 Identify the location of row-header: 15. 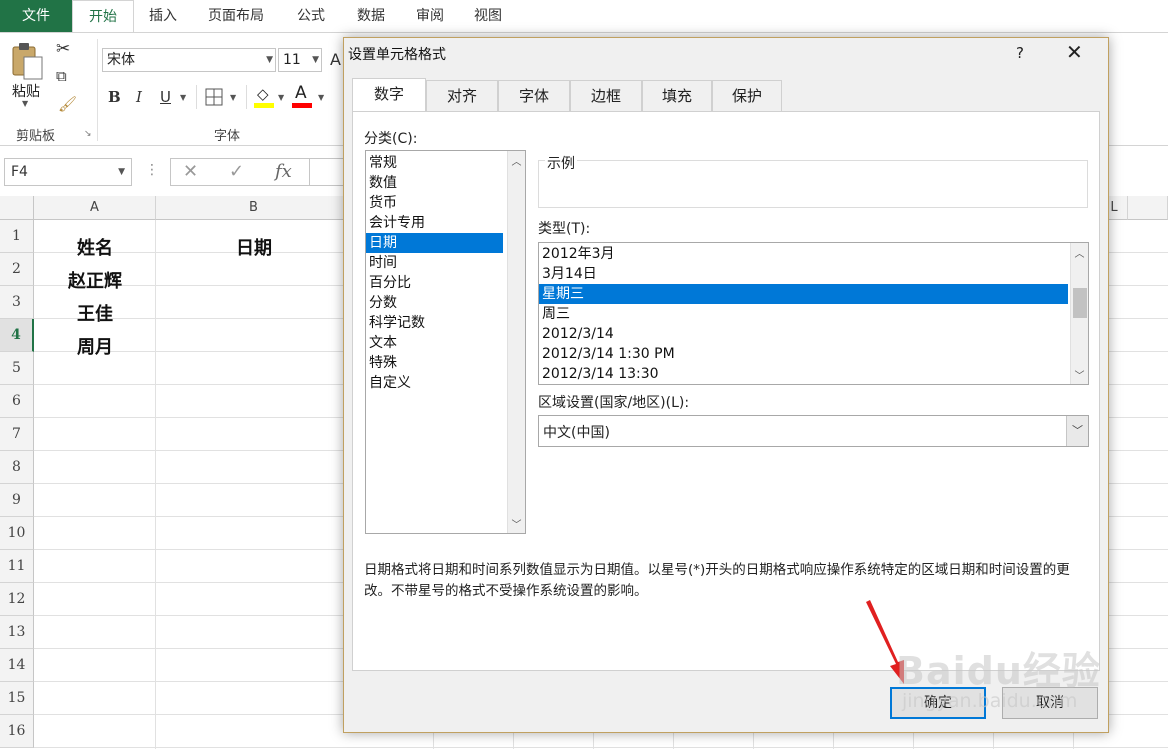
(17, 698).